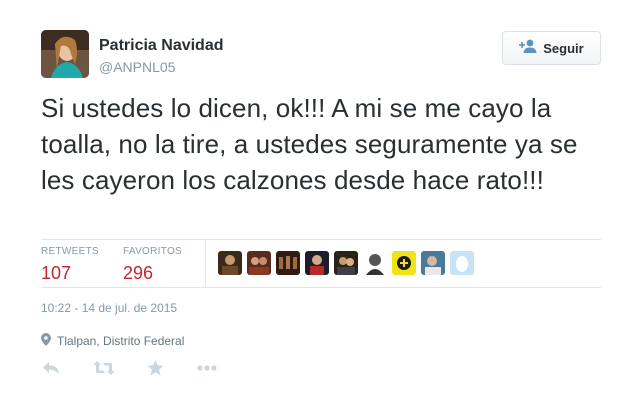 Image resolution: width=640 pixels, height=406 pixels. Describe the element at coordinates (104, 370) in the screenshot. I see `retweet-icon` at that location.